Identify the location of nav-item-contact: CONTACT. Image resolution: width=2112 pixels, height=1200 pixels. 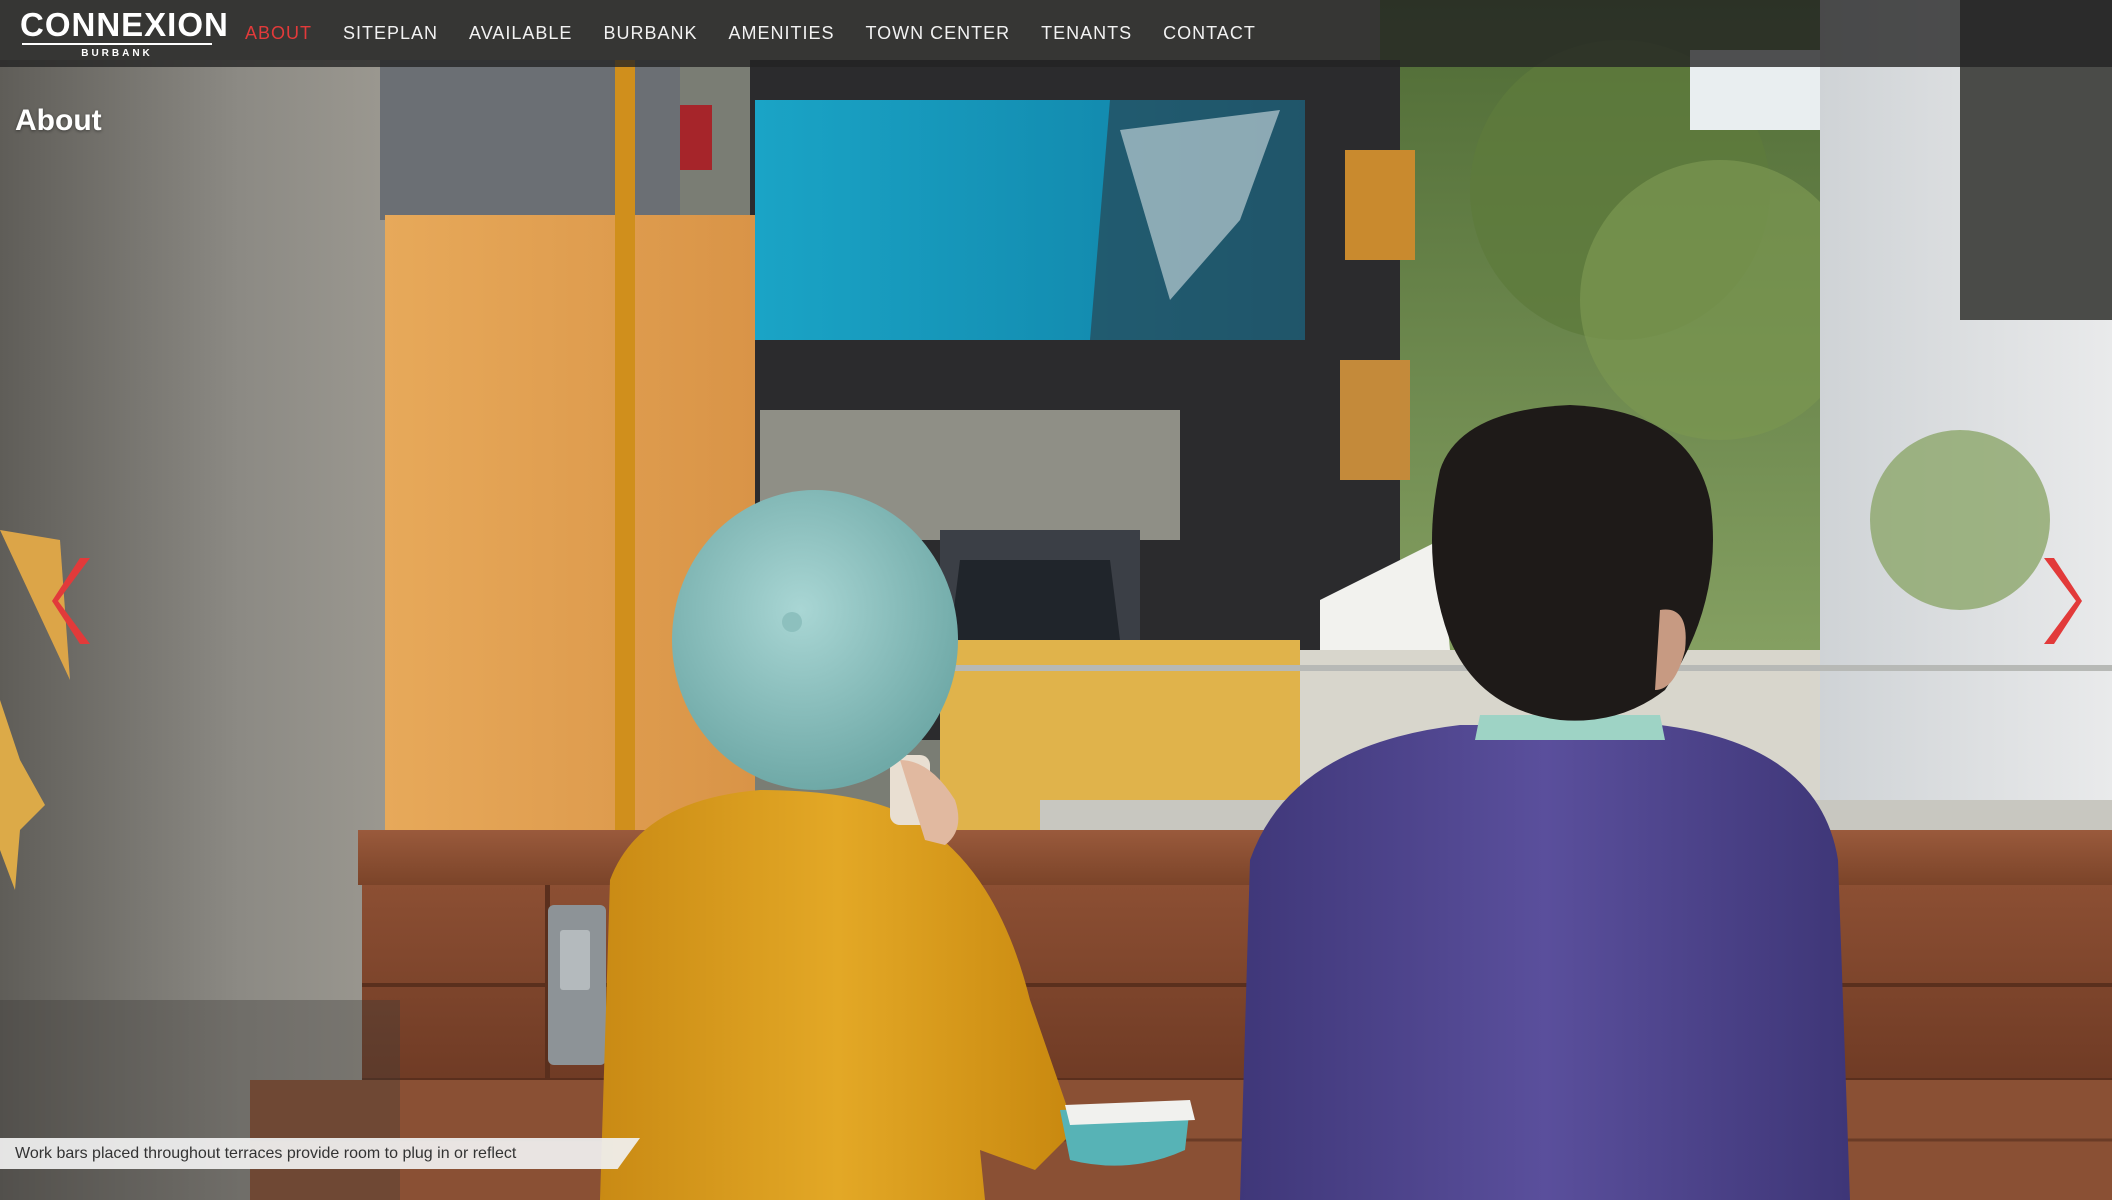
(1209, 33).